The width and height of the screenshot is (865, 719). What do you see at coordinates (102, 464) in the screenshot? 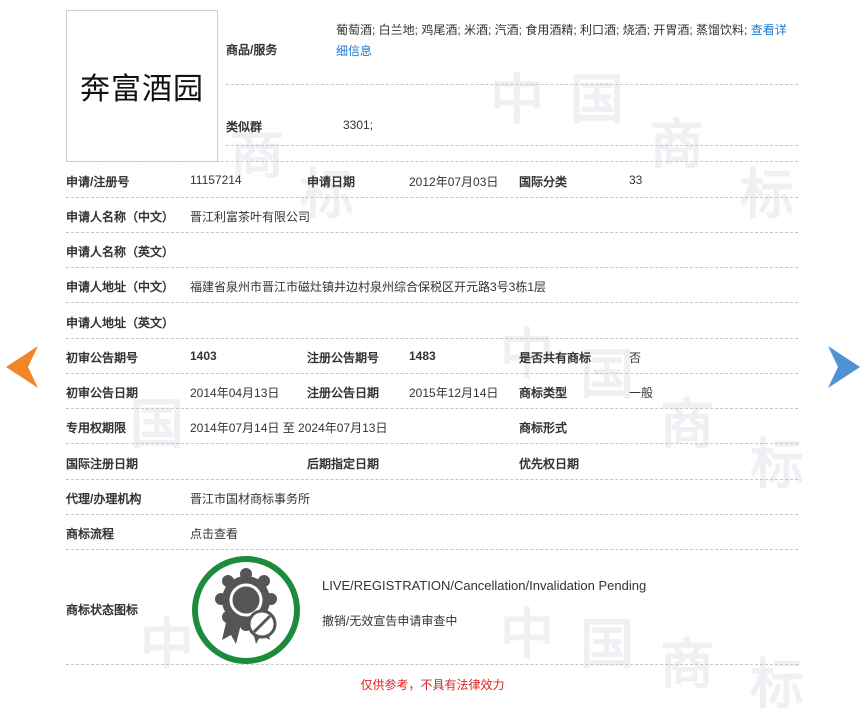
I see `intl-reg-label: 国际注册日期` at bounding box center [102, 464].